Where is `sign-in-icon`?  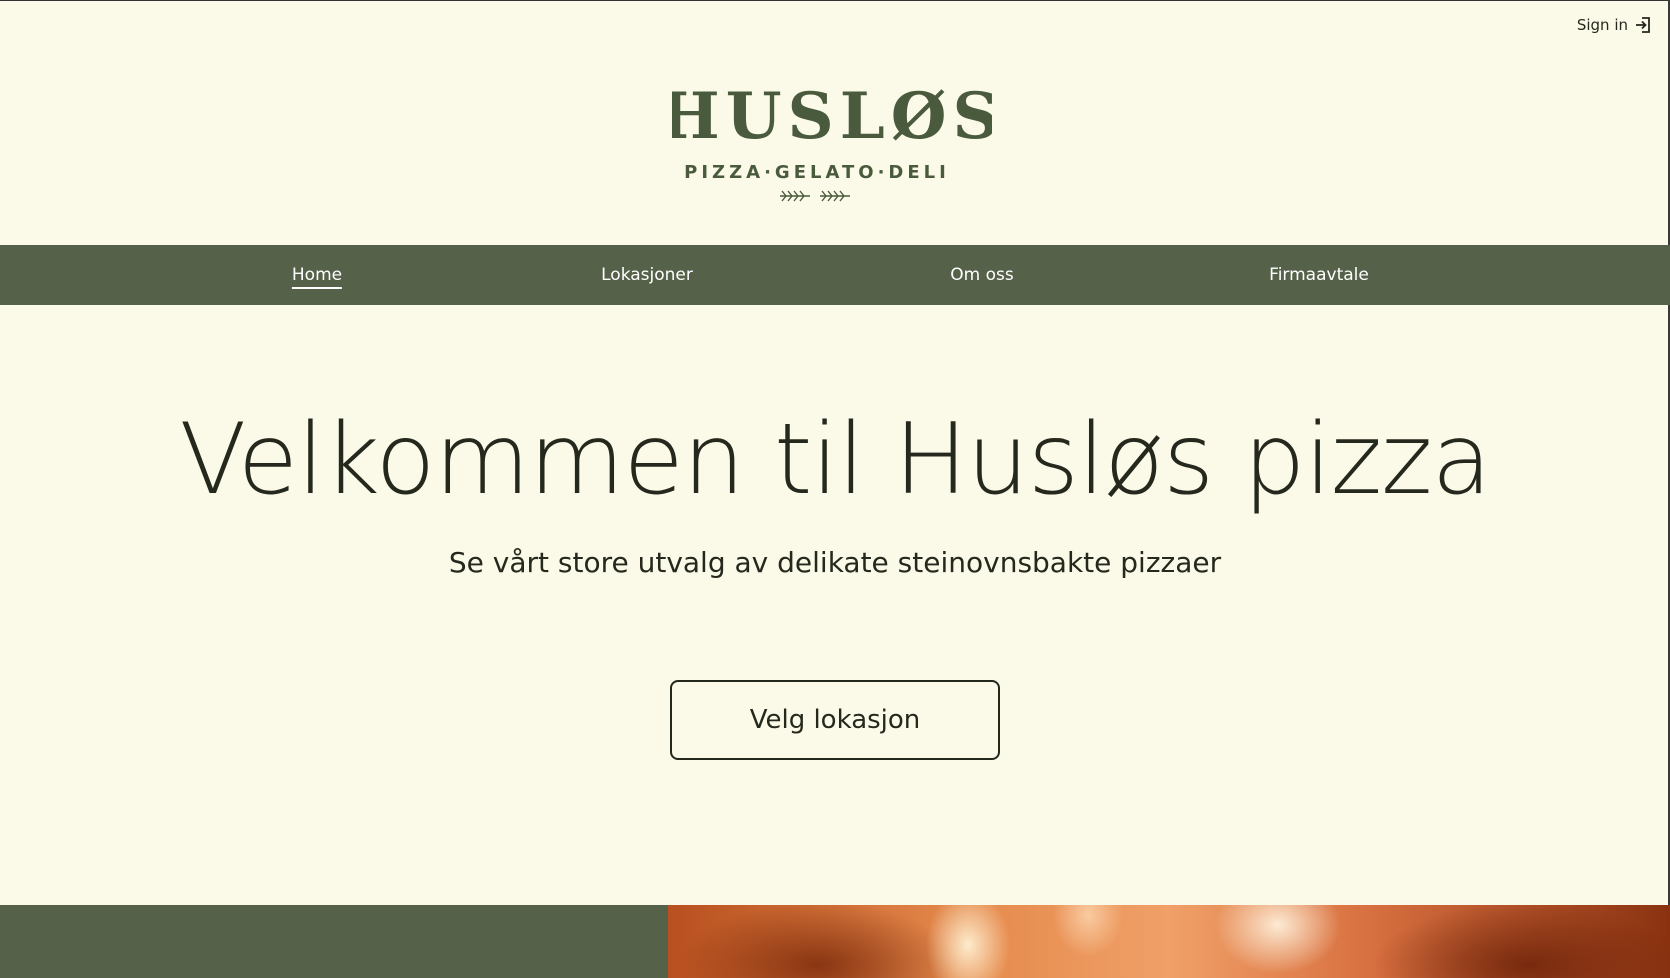
sign-in-icon is located at coordinates (1643, 25).